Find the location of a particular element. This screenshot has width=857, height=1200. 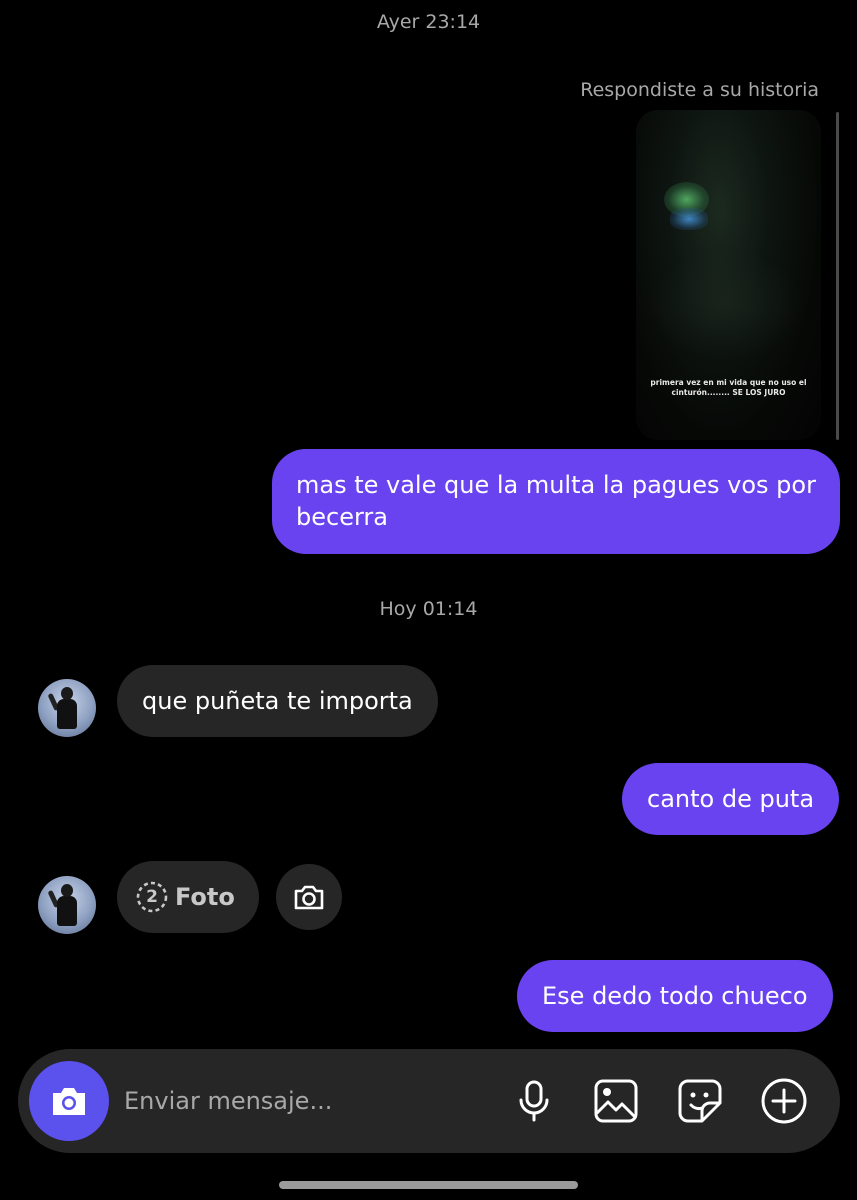

message-composer is located at coordinates (429, 1101).